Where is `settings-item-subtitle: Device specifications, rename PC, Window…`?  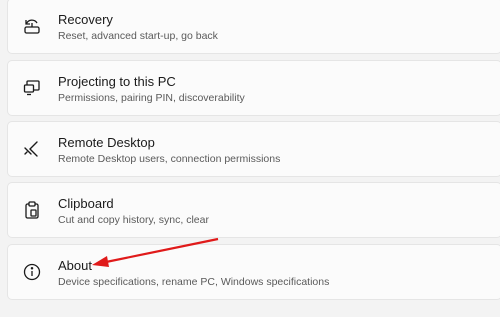
settings-item-subtitle: Device specifications, rename PC, Window… is located at coordinates (194, 282).